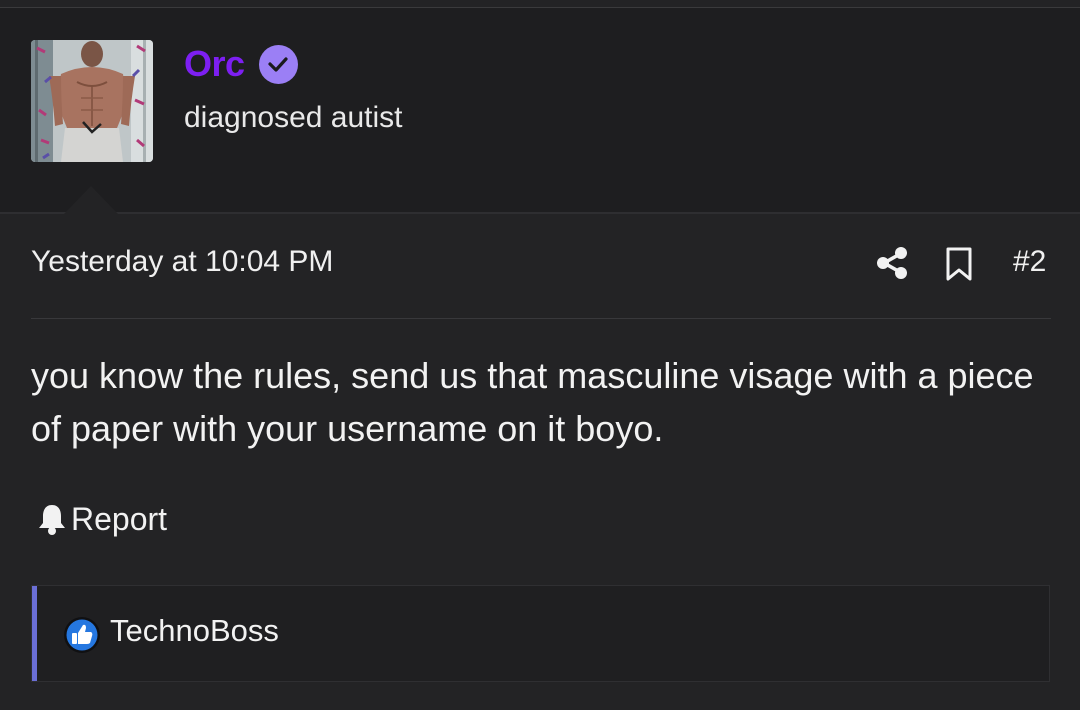  I want to click on username-link: Orc, so click(214, 64).